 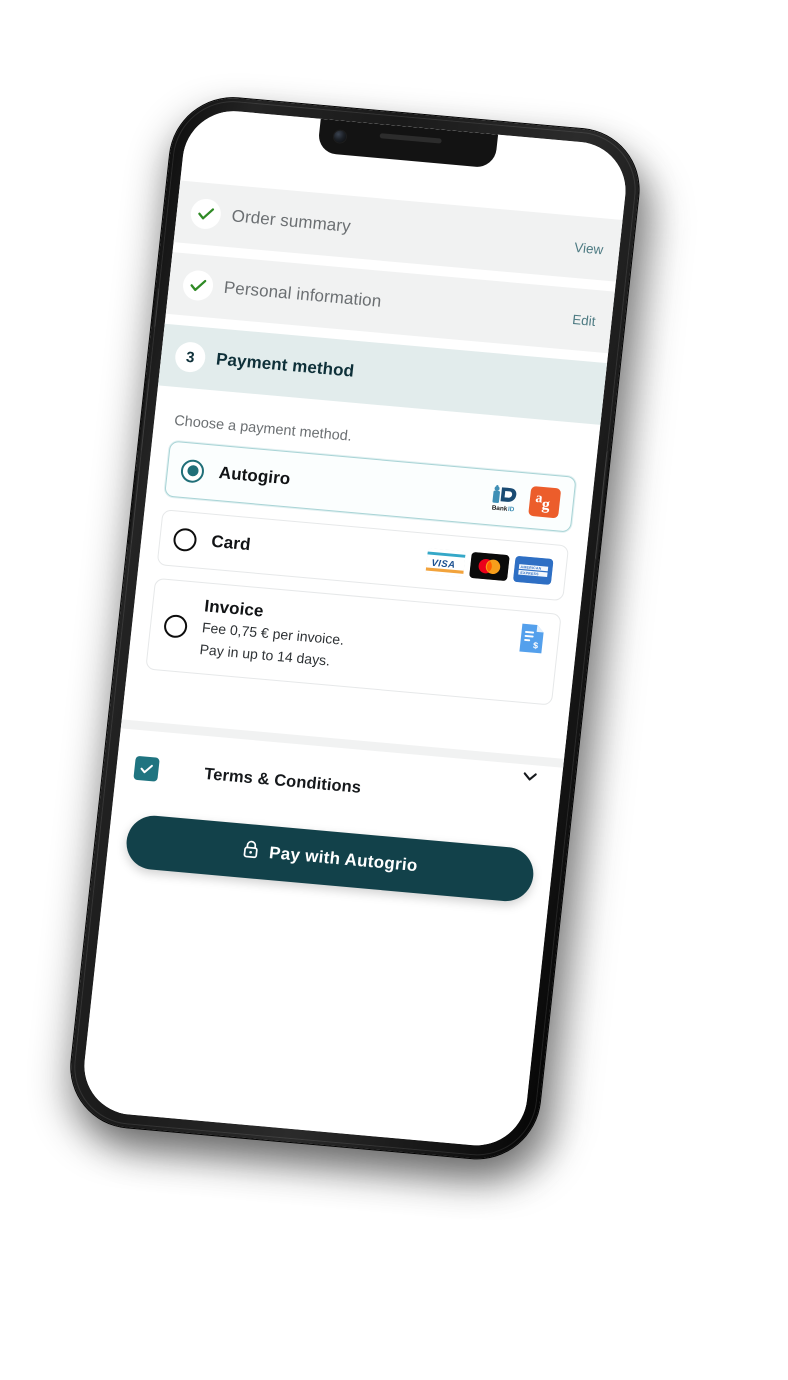 What do you see at coordinates (533, 570) in the screenshot?
I see `amex-logo: AMERICAN EXPRESS` at bounding box center [533, 570].